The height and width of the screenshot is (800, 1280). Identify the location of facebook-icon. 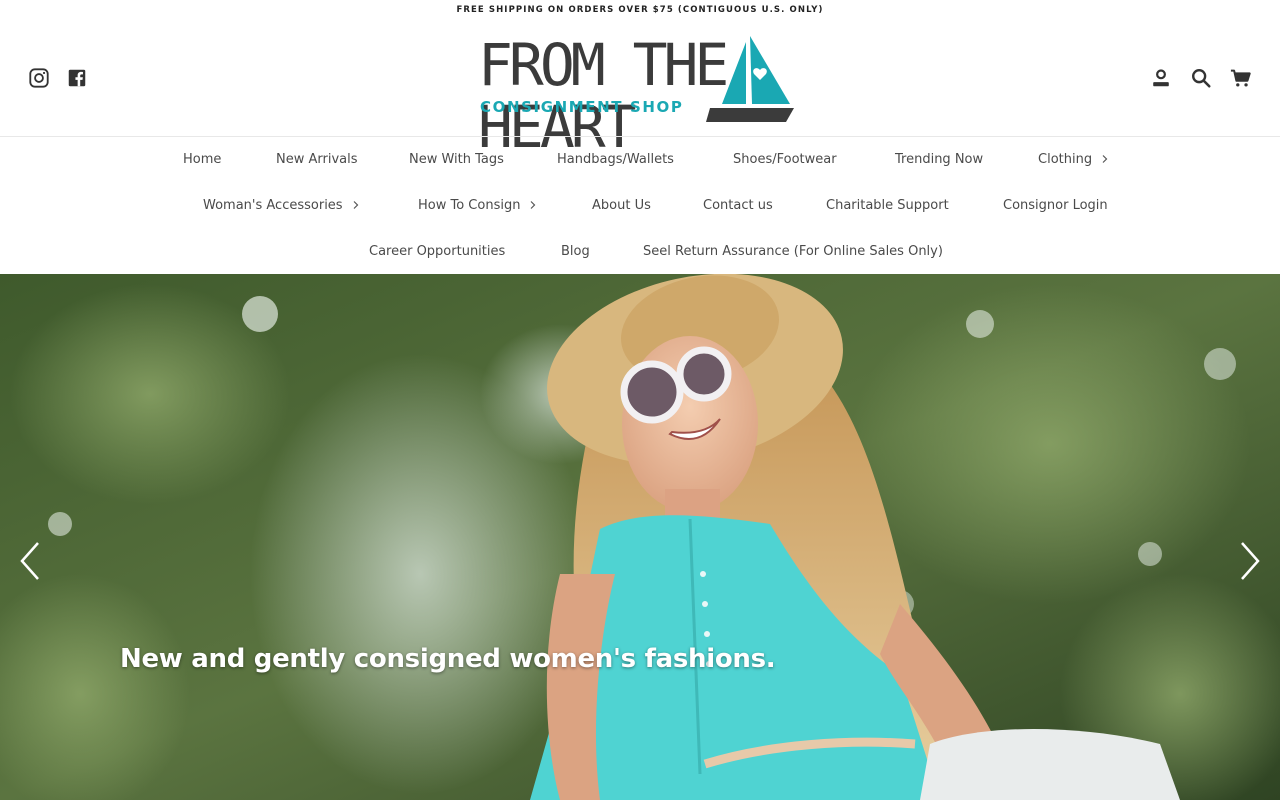
(77, 78).